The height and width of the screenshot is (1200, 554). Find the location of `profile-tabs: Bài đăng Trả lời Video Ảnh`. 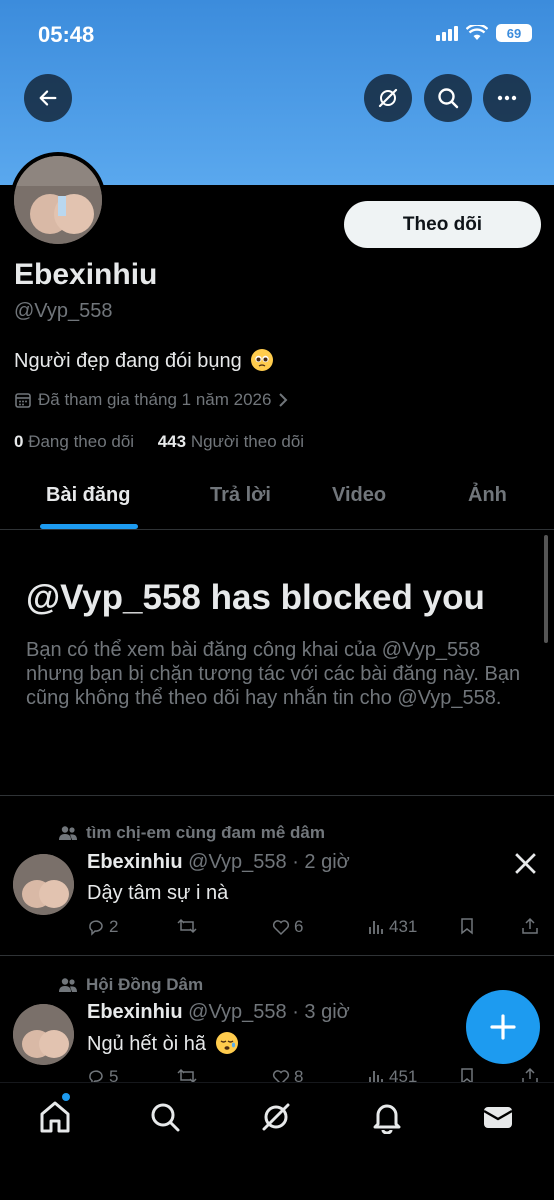

profile-tabs: Bài đăng Trả lời Video Ảnh is located at coordinates (277, 500).